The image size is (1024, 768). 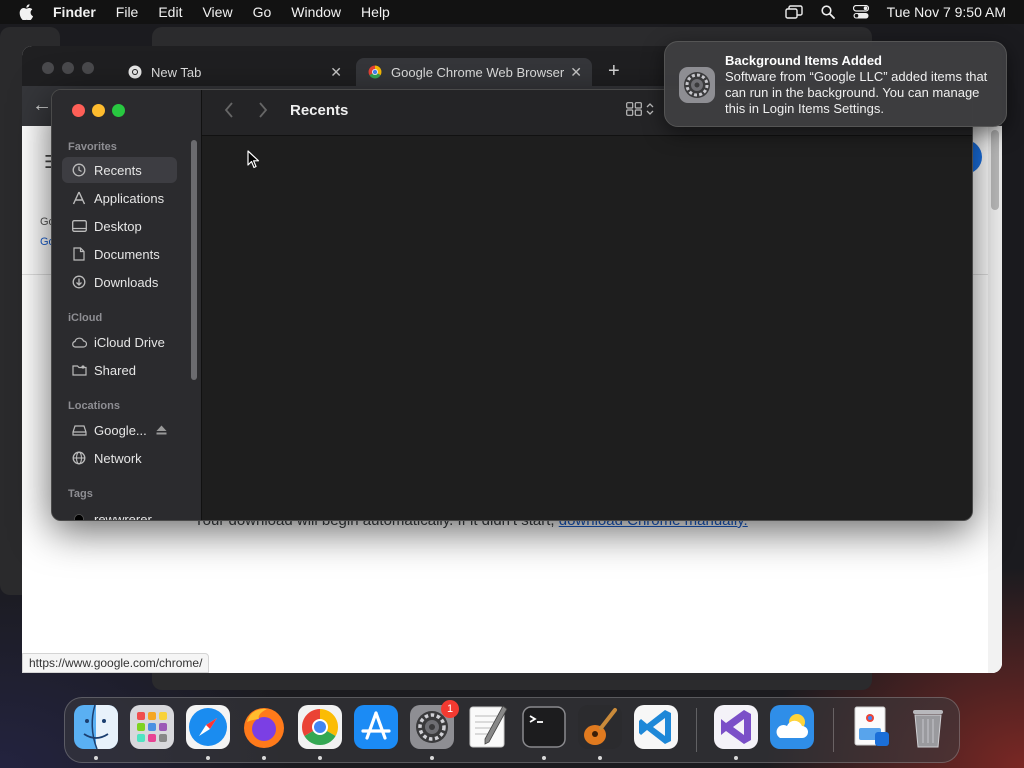 I want to click on spotlight-search-icon, so click(x=828, y=12).